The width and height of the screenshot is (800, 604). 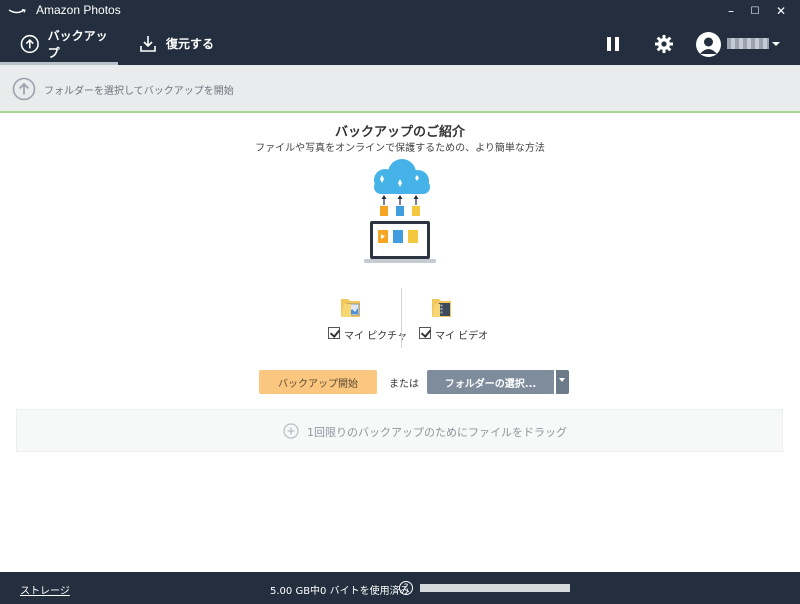 I want to click on storage-usage-text: 5.00 GB中0 バイトを使用済み, so click(x=340, y=591).